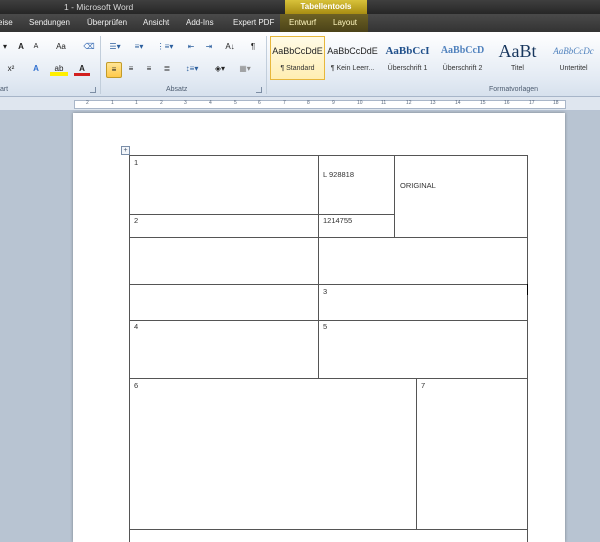  I want to click on group-label-paragraph: Absatz, so click(177, 89).